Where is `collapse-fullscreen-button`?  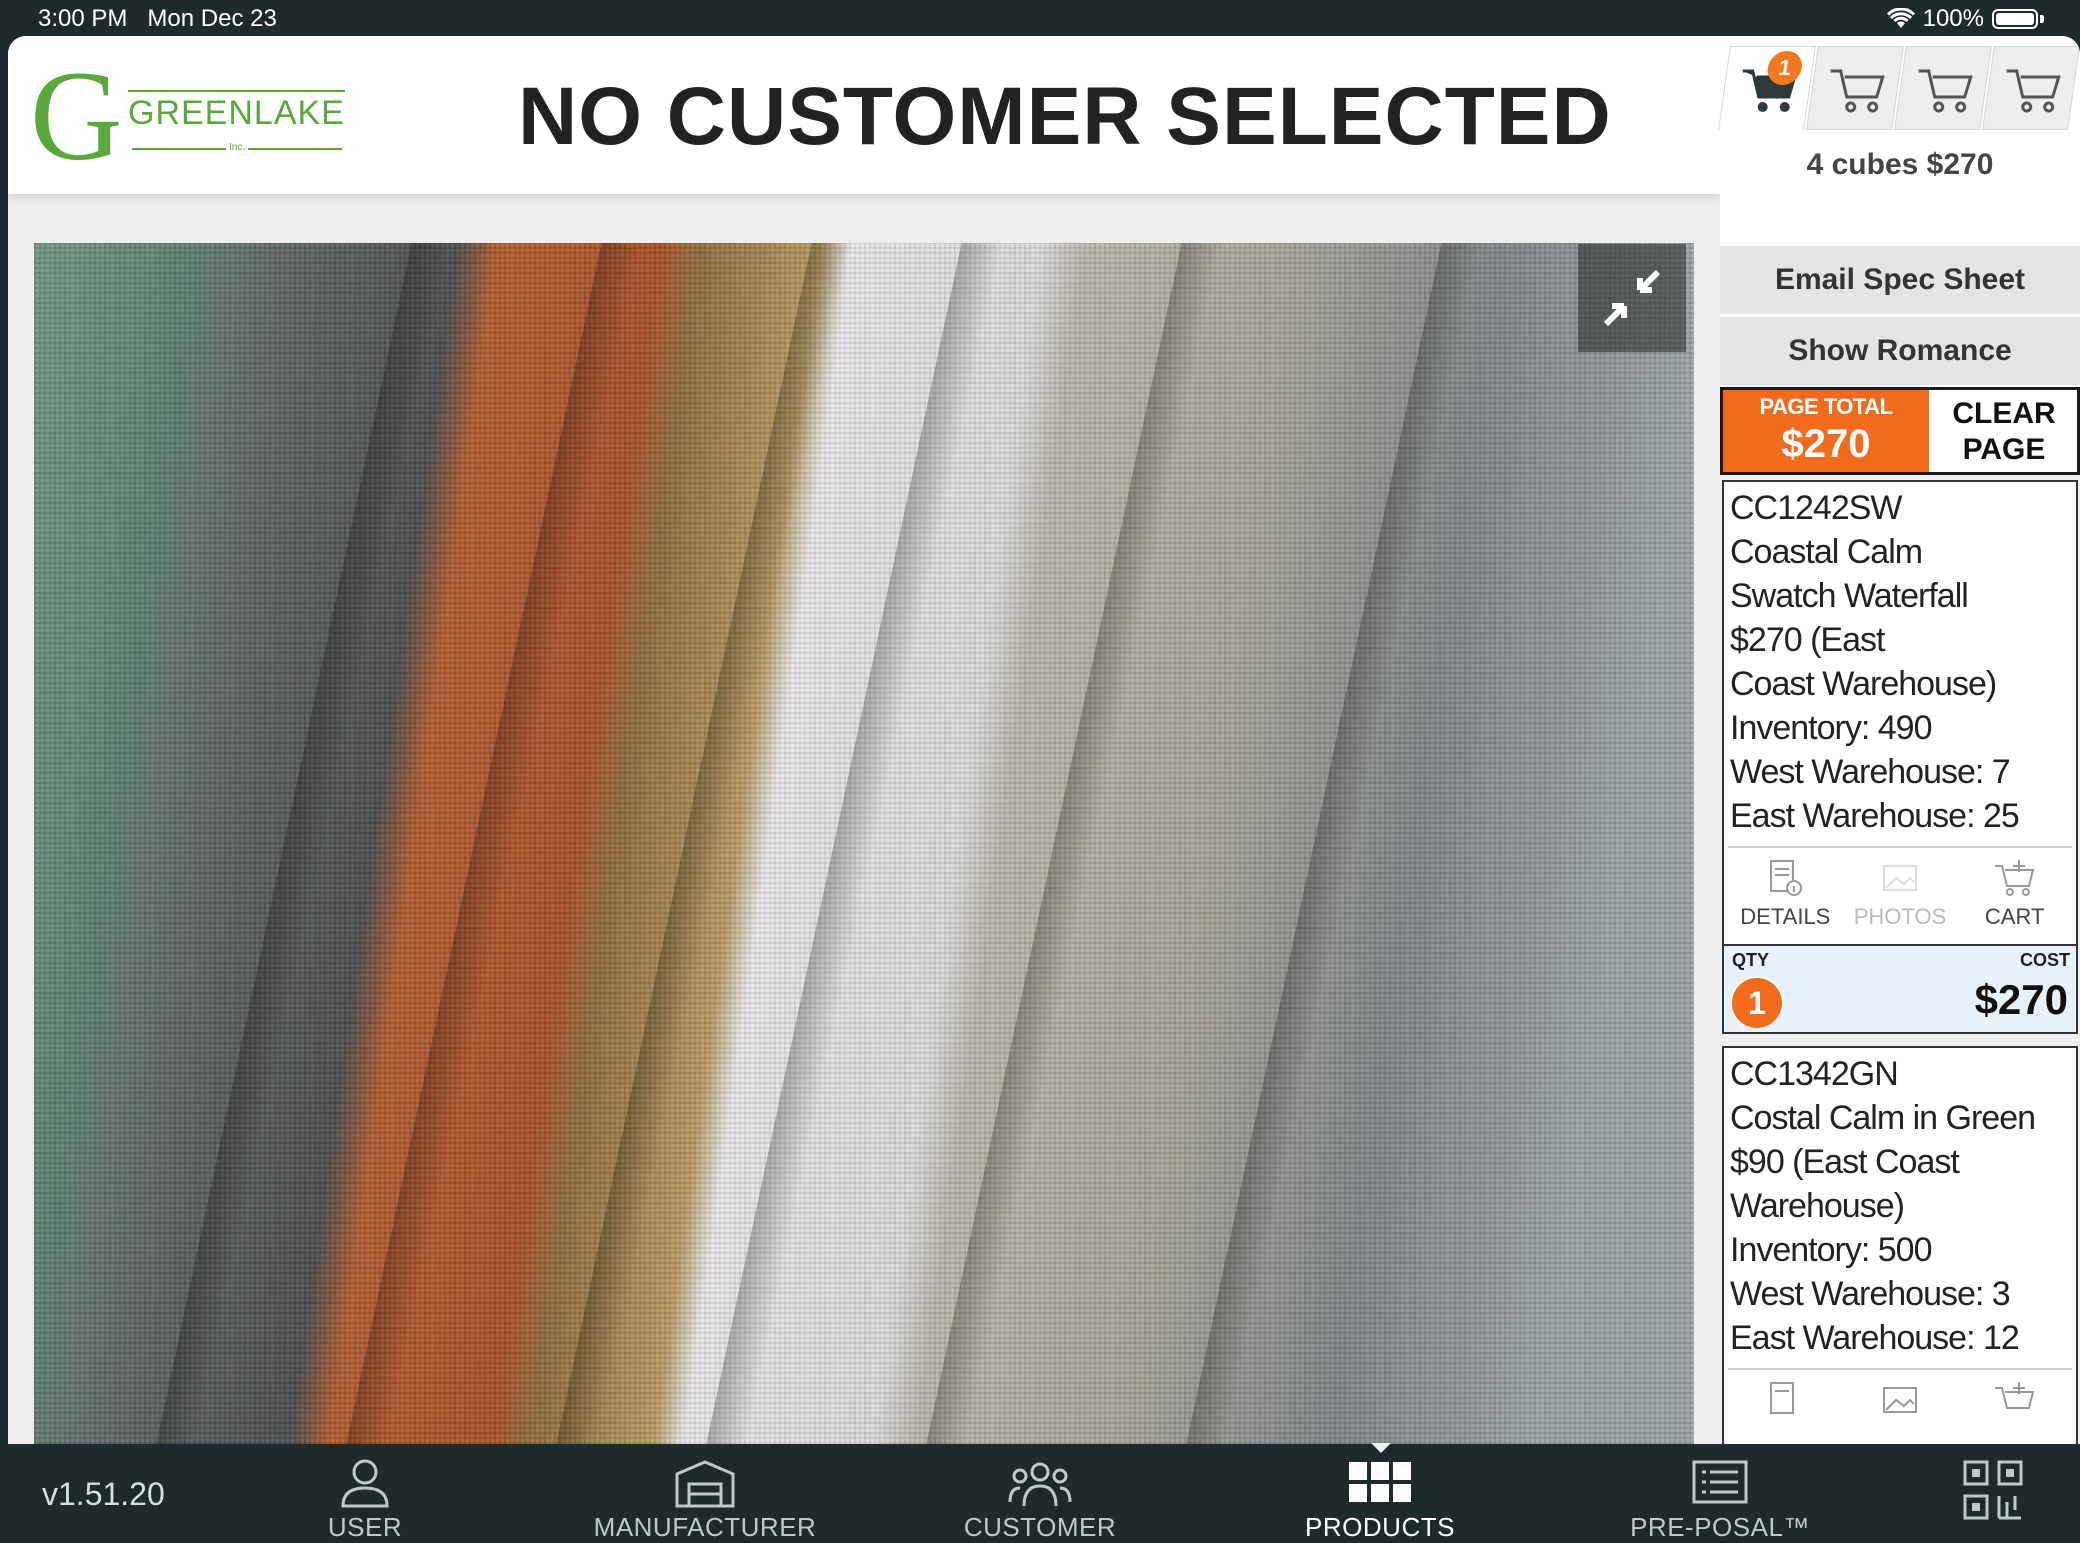
collapse-fullscreen-button is located at coordinates (1632, 298).